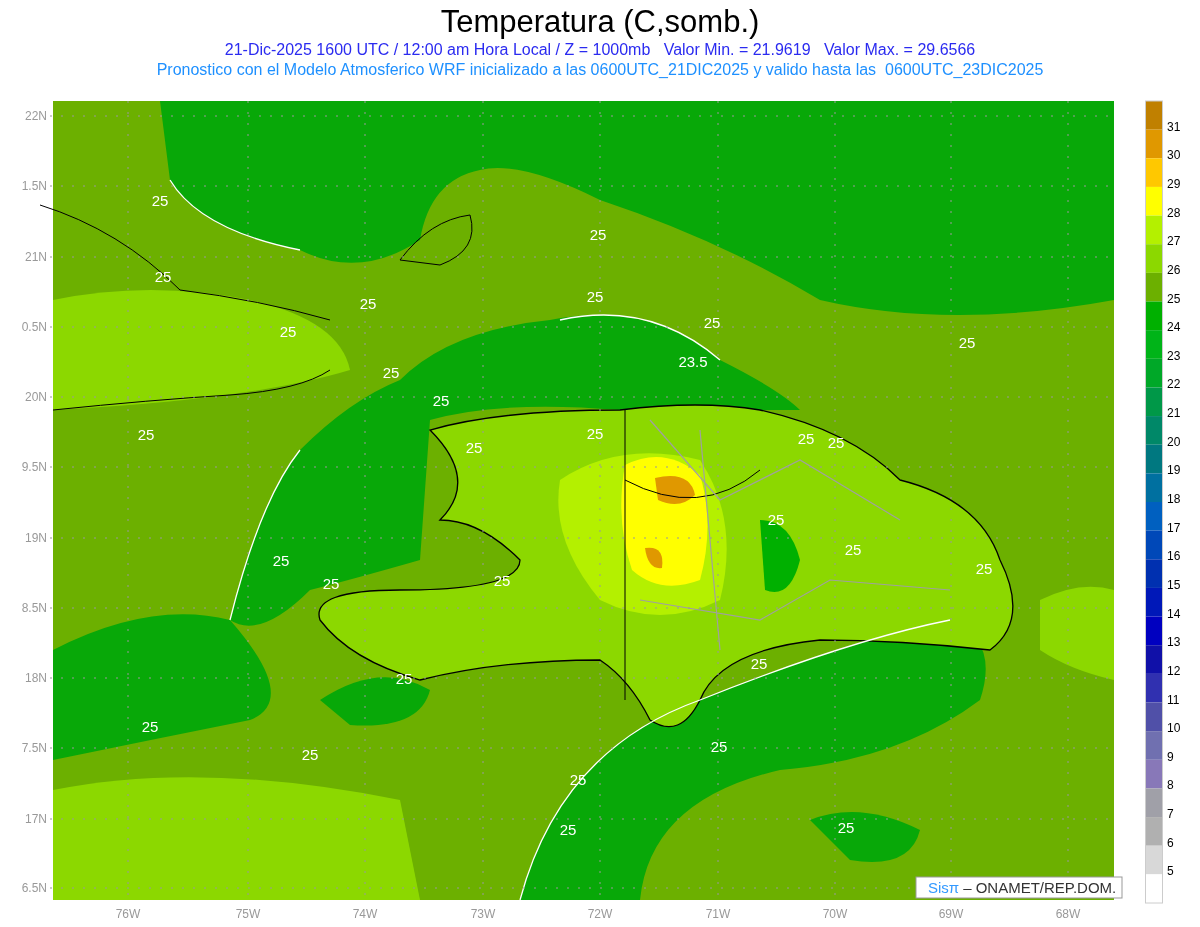  Describe the element at coordinates (1174, 499) in the screenshot. I see `scale-label: 18` at that location.